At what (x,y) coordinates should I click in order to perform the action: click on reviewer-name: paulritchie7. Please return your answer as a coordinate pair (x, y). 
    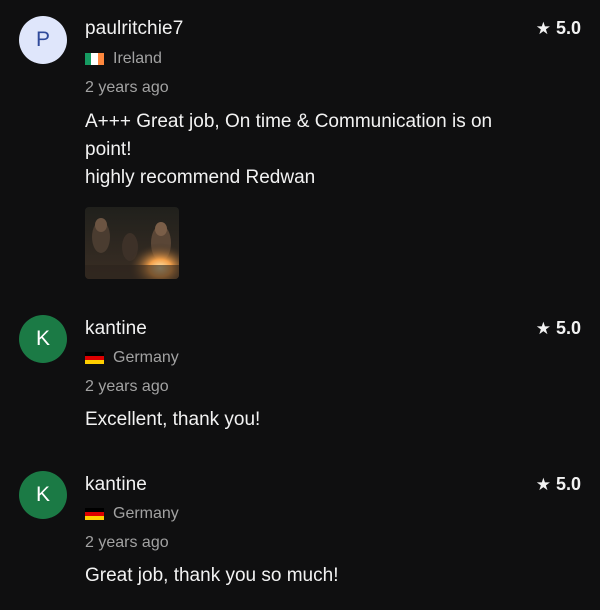
    Looking at the image, I should click on (134, 29).